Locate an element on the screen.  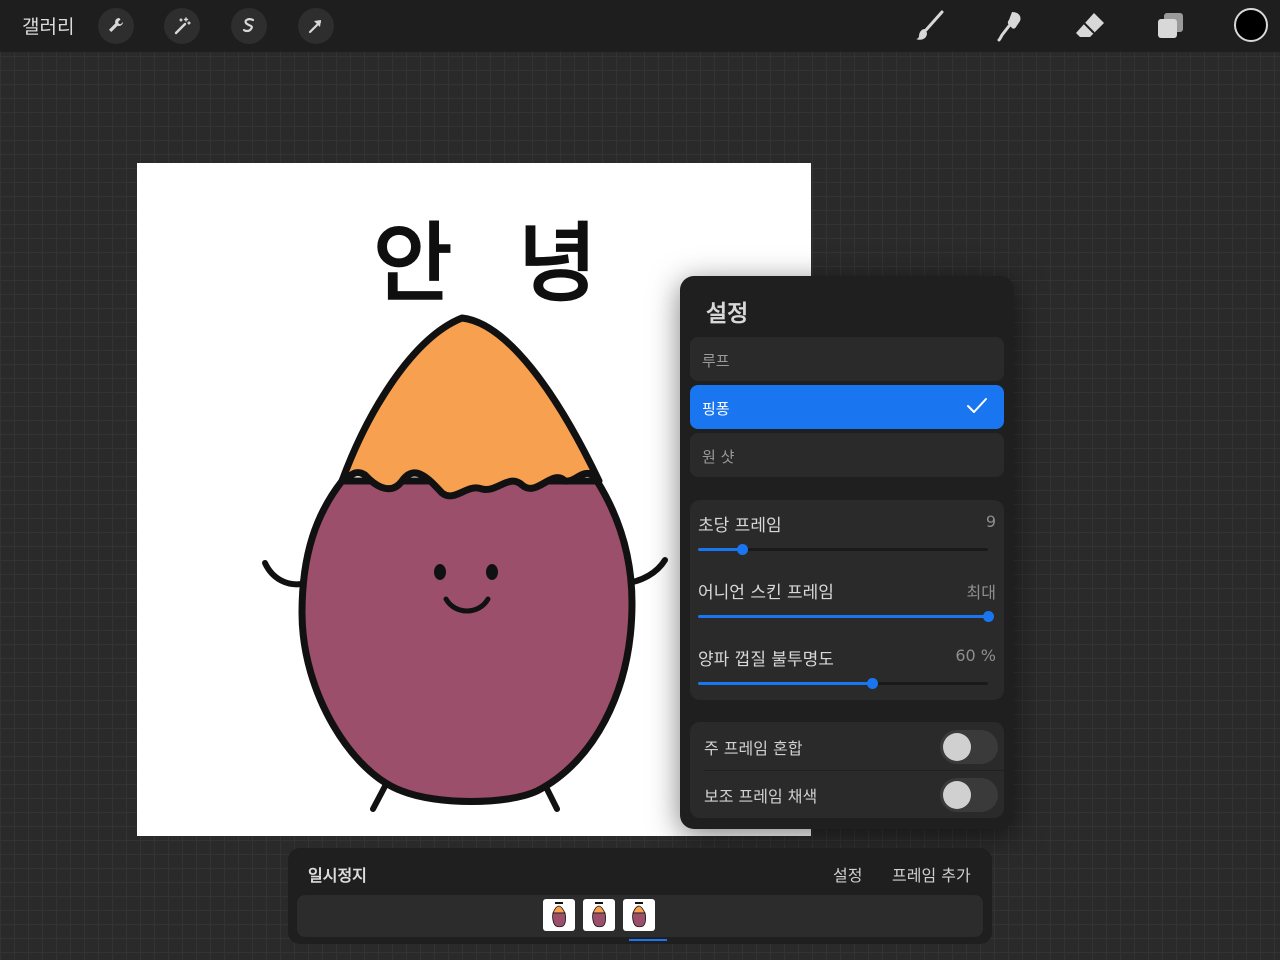
mode-option-label: 핑퐁 is located at coordinates (716, 409).